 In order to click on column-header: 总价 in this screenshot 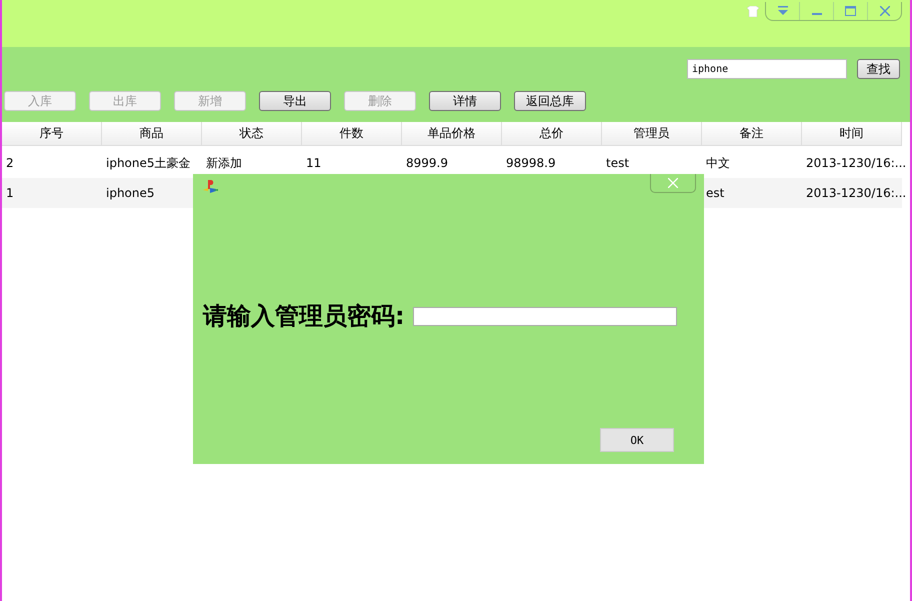, I will do `click(552, 134)`.